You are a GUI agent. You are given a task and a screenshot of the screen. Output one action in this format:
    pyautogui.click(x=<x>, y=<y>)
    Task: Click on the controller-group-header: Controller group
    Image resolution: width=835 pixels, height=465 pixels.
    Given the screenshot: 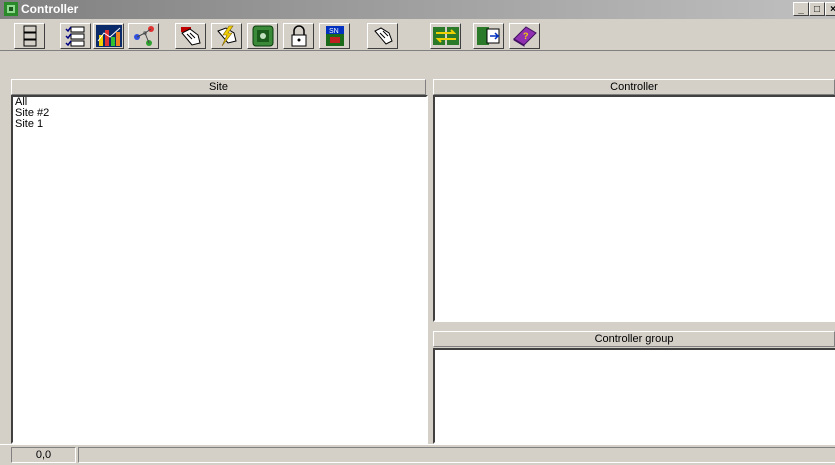 What is the action you would take?
    pyautogui.click(x=634, y=339)
    